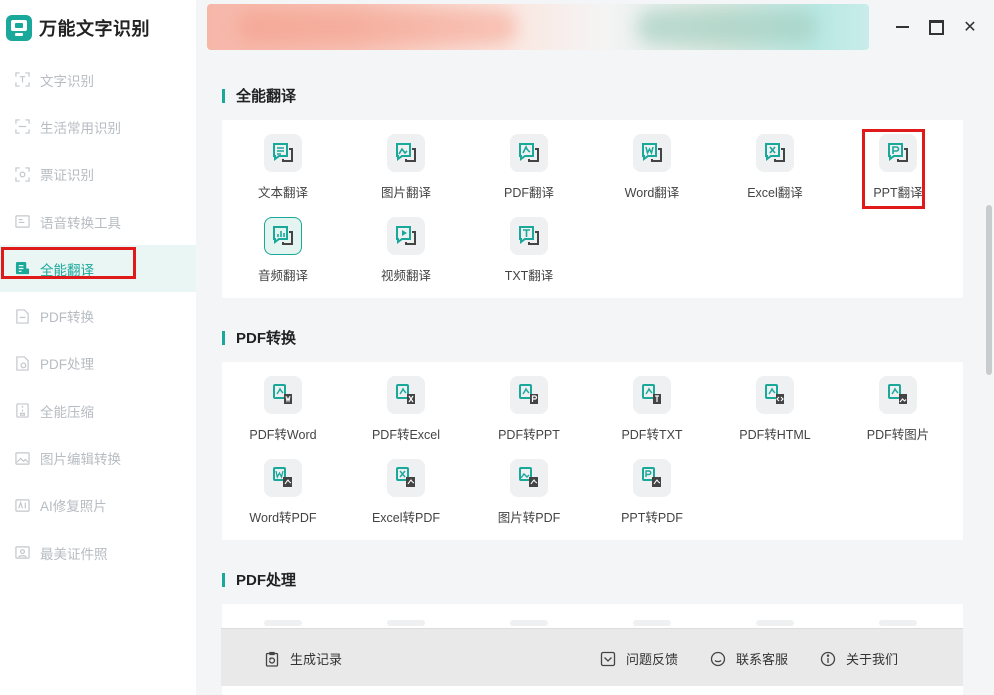 This screenshot has height=695, width=994. What do you see at coordinates (67, 81) in the screenshot?
I see `sidebar-item-label: 文字识别` at bounding box center [67, 81].